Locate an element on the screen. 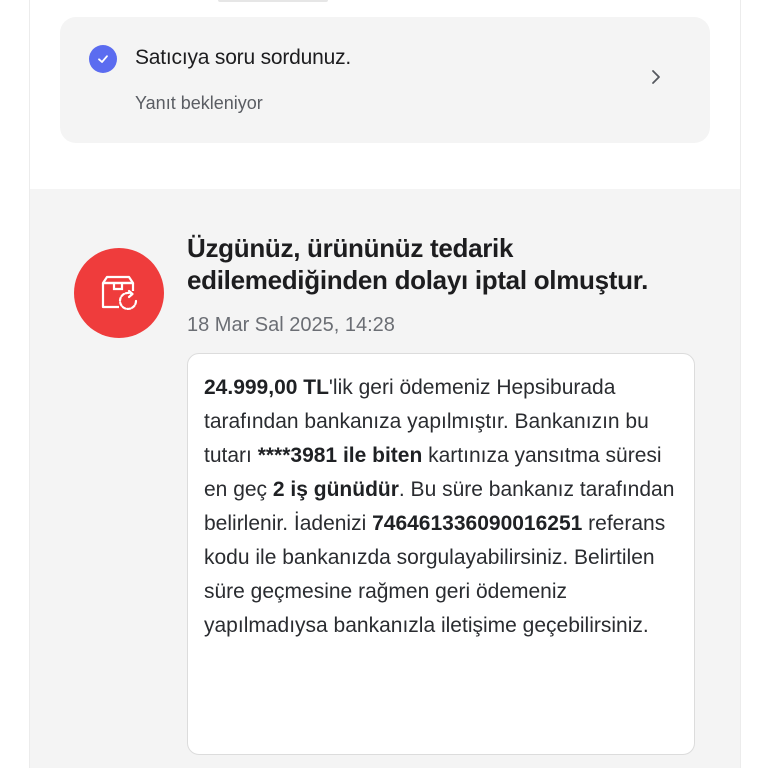 The image size is (768, 768). seller-question-card: Satıcıya soru sordunuz. Yanıt bekleniyor is located at coordinates (385, 80).